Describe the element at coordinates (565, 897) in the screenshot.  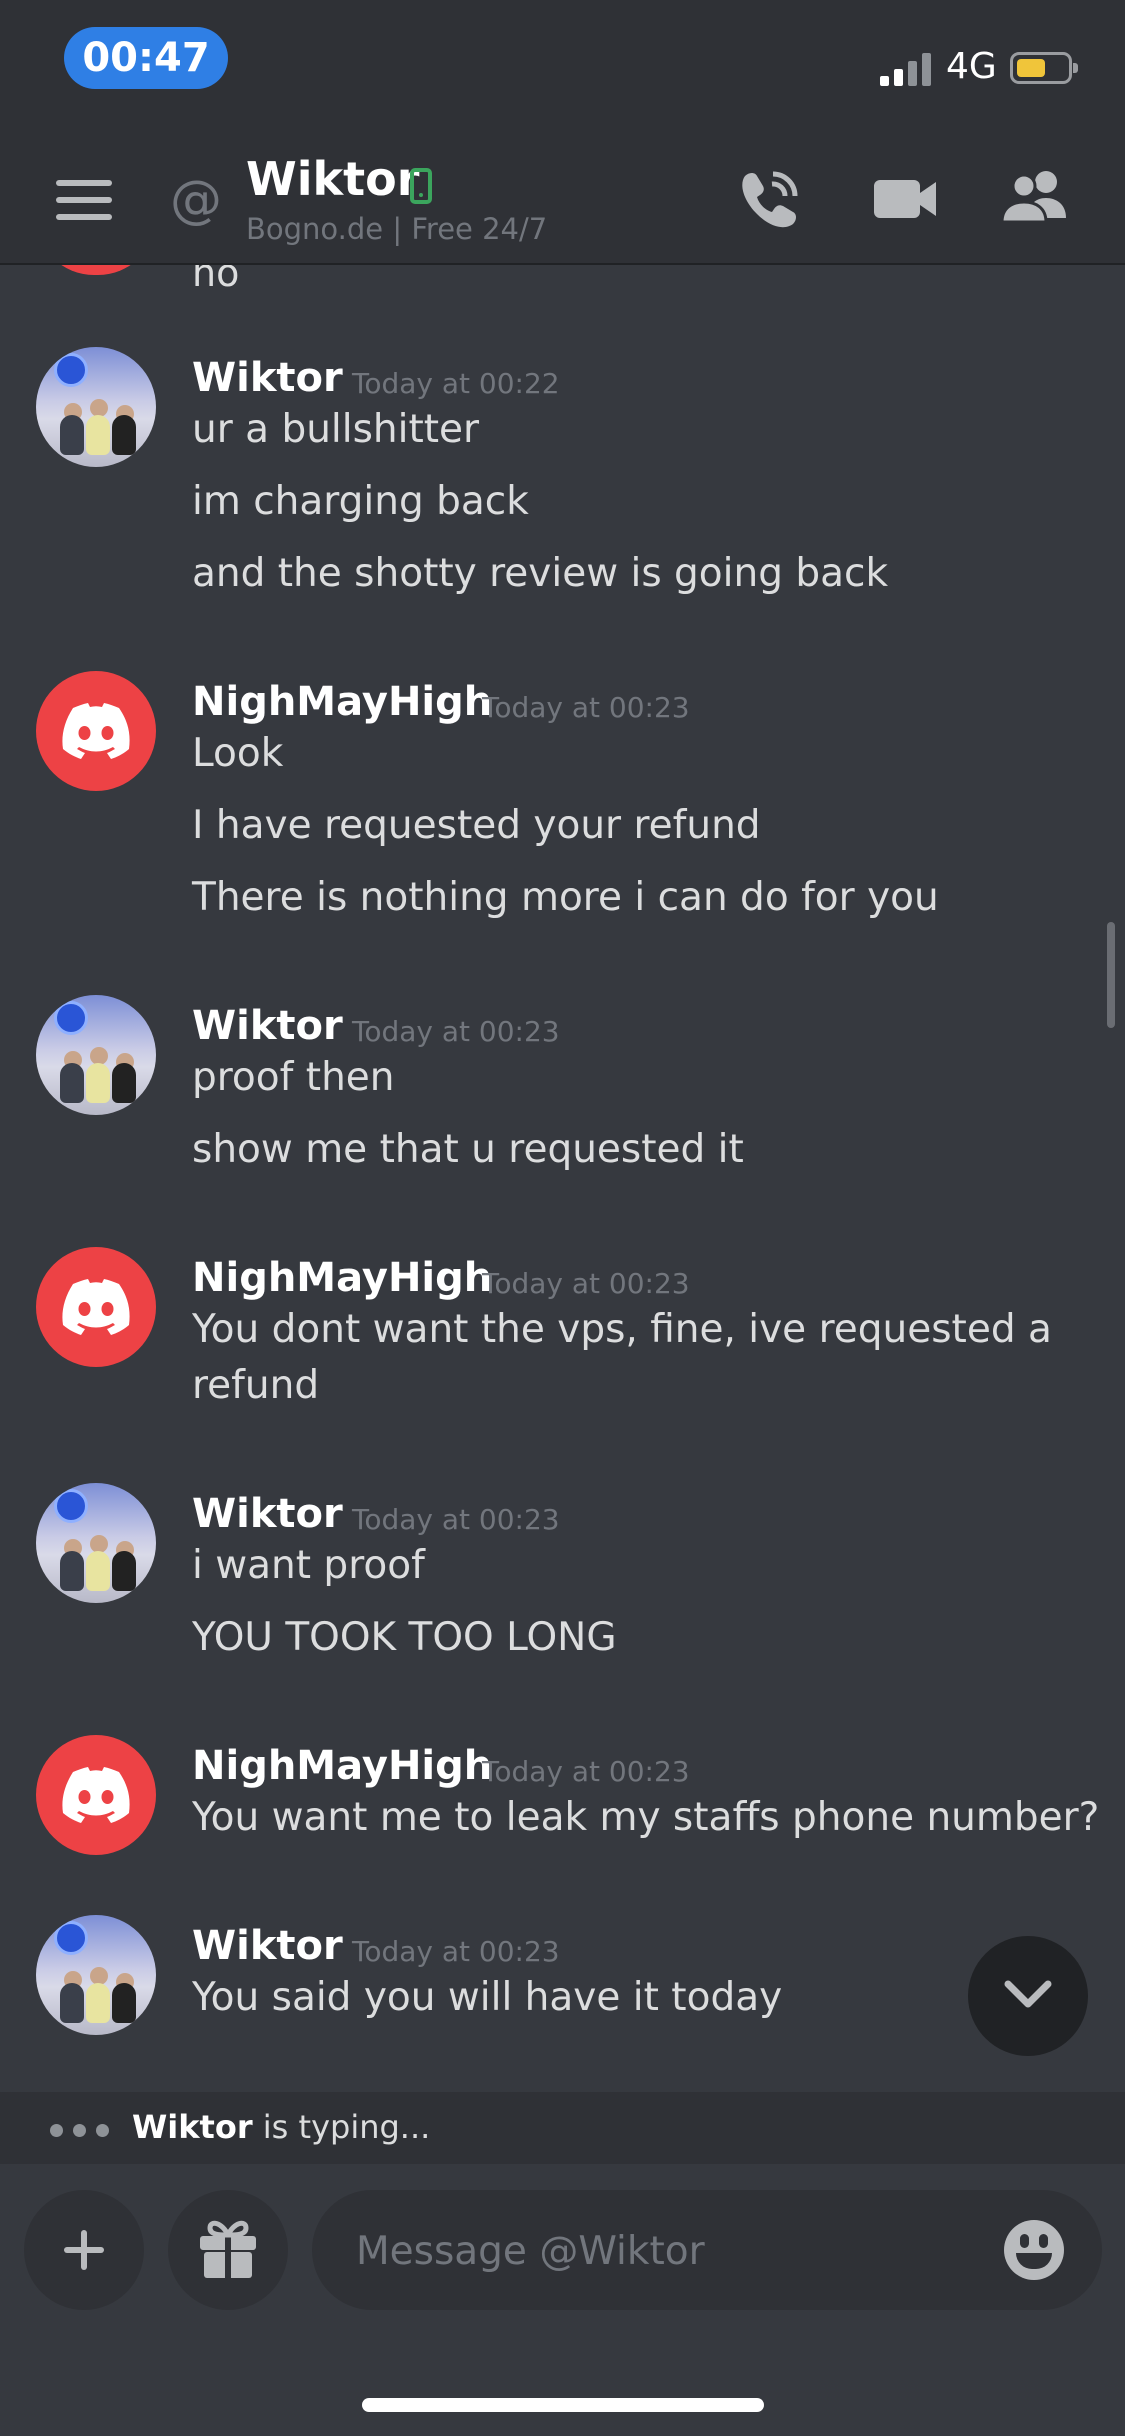
I see `message-text: There is nothing more i can do for you` at that location.